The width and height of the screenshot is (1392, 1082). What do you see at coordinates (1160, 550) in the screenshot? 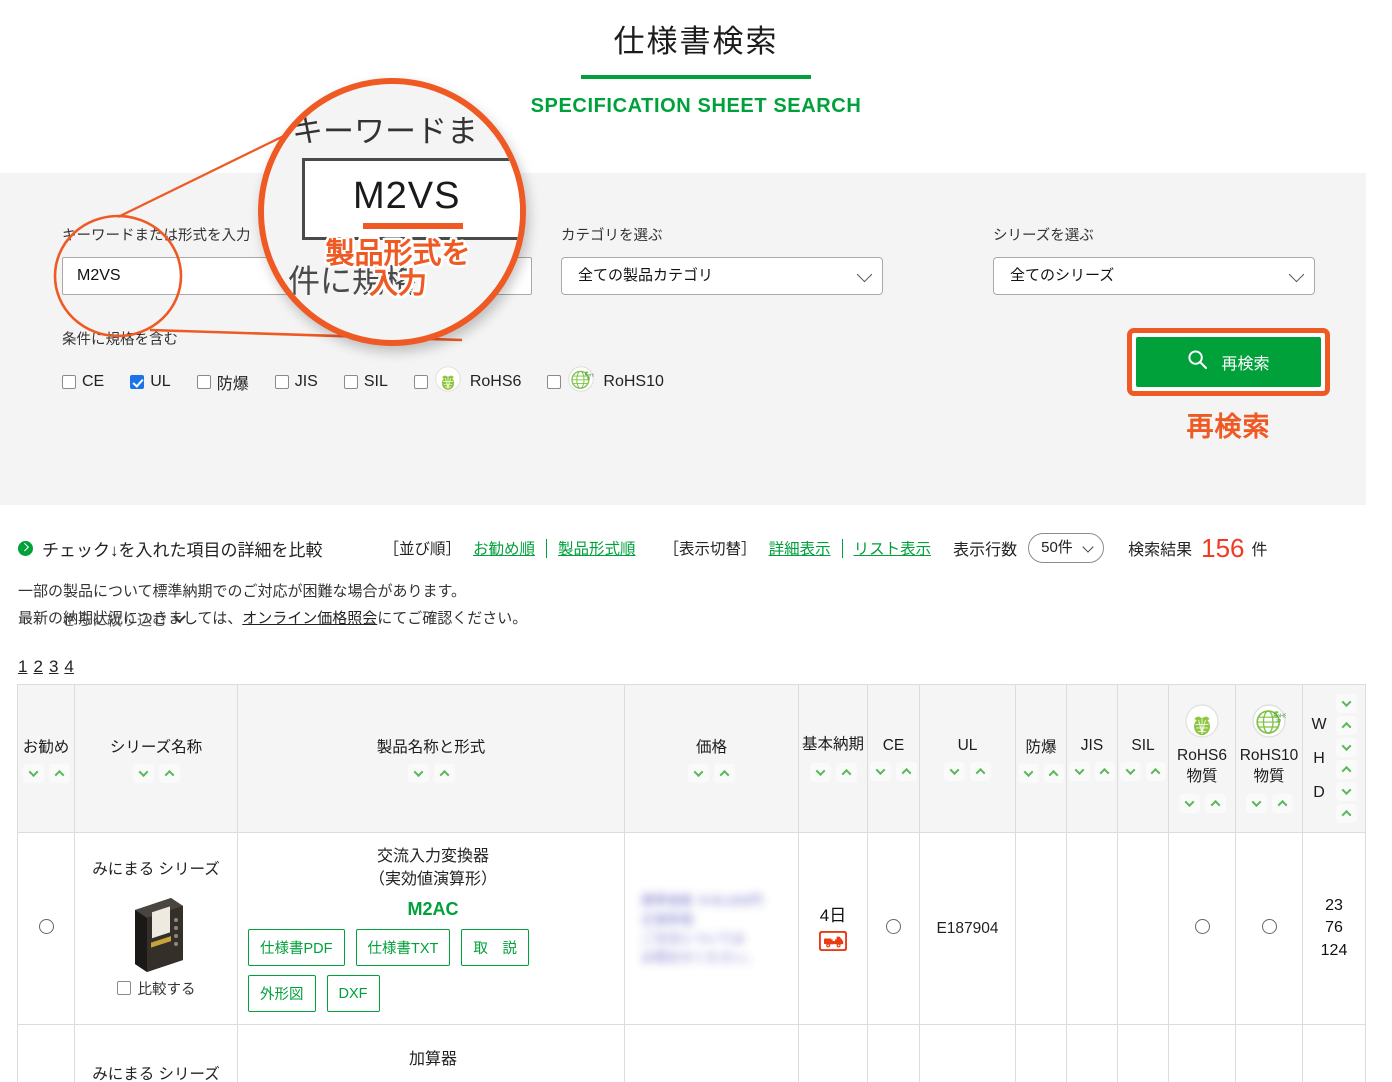
I see `result-count-label: 検索結果` at bounding box center [1160, 550].